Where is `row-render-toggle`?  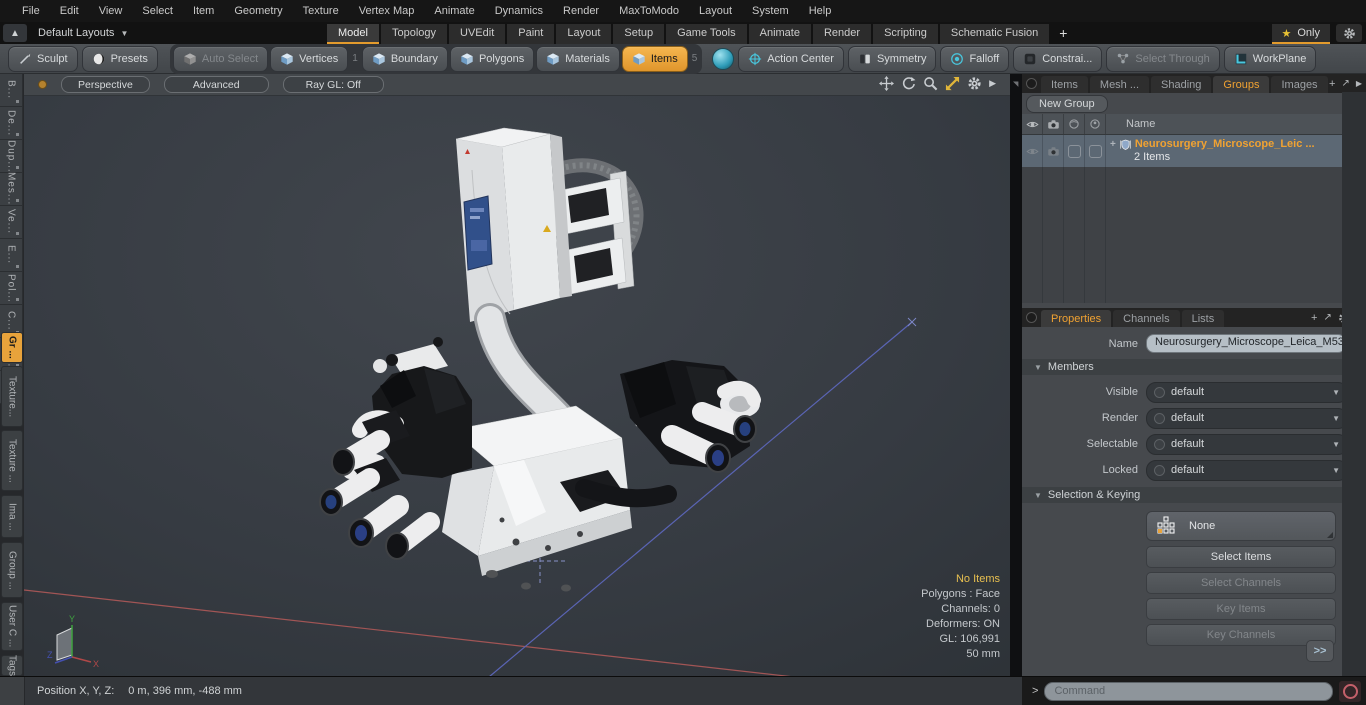 row-render-toggle is located at coordinates (1053, 151).